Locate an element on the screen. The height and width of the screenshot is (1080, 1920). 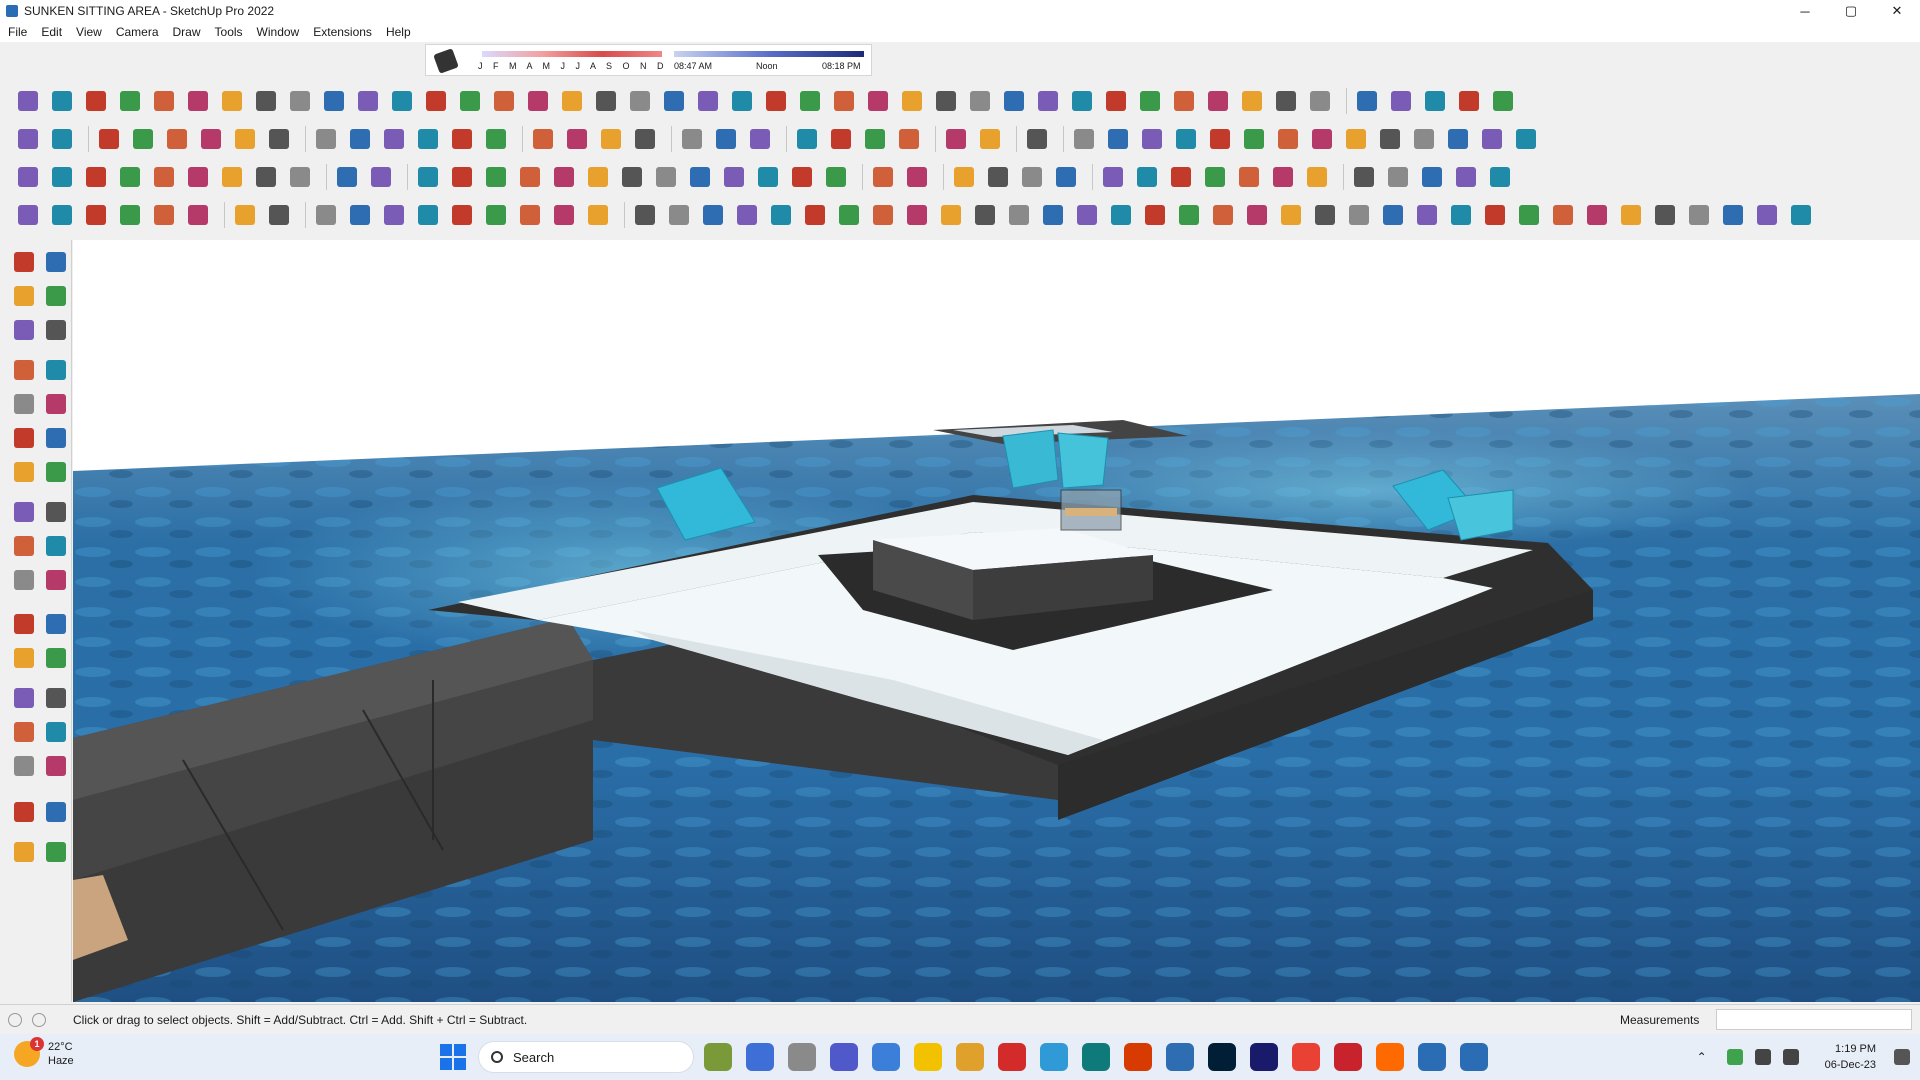
show-hidden-icons-chevron-icon: ⌃ is located at coordinates (1702, 1057).